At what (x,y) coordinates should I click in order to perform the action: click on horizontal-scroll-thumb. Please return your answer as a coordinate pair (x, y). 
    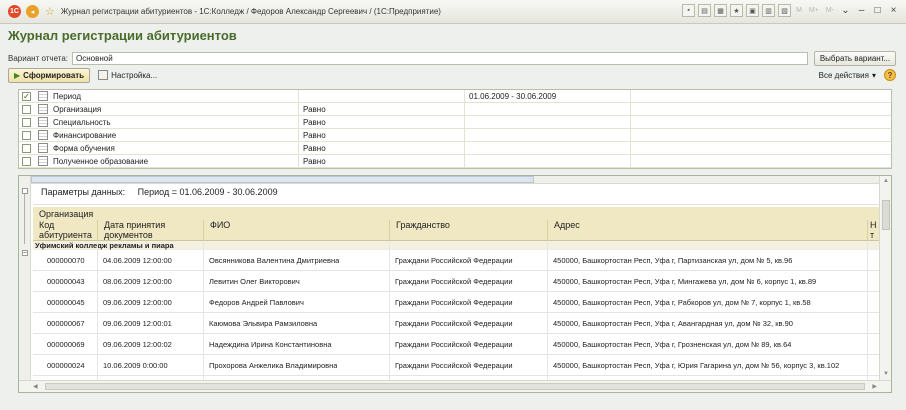
    Looking at the image, I should click on (455, 386).